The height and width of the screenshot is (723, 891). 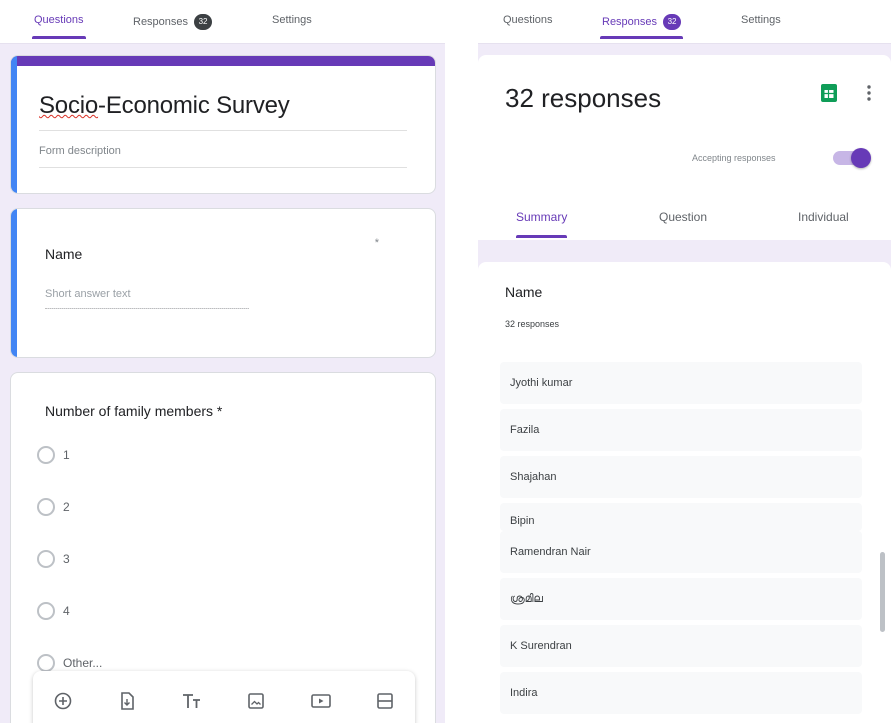 I want to click on subtab-summary: Summary, so click(x=542, y=224).